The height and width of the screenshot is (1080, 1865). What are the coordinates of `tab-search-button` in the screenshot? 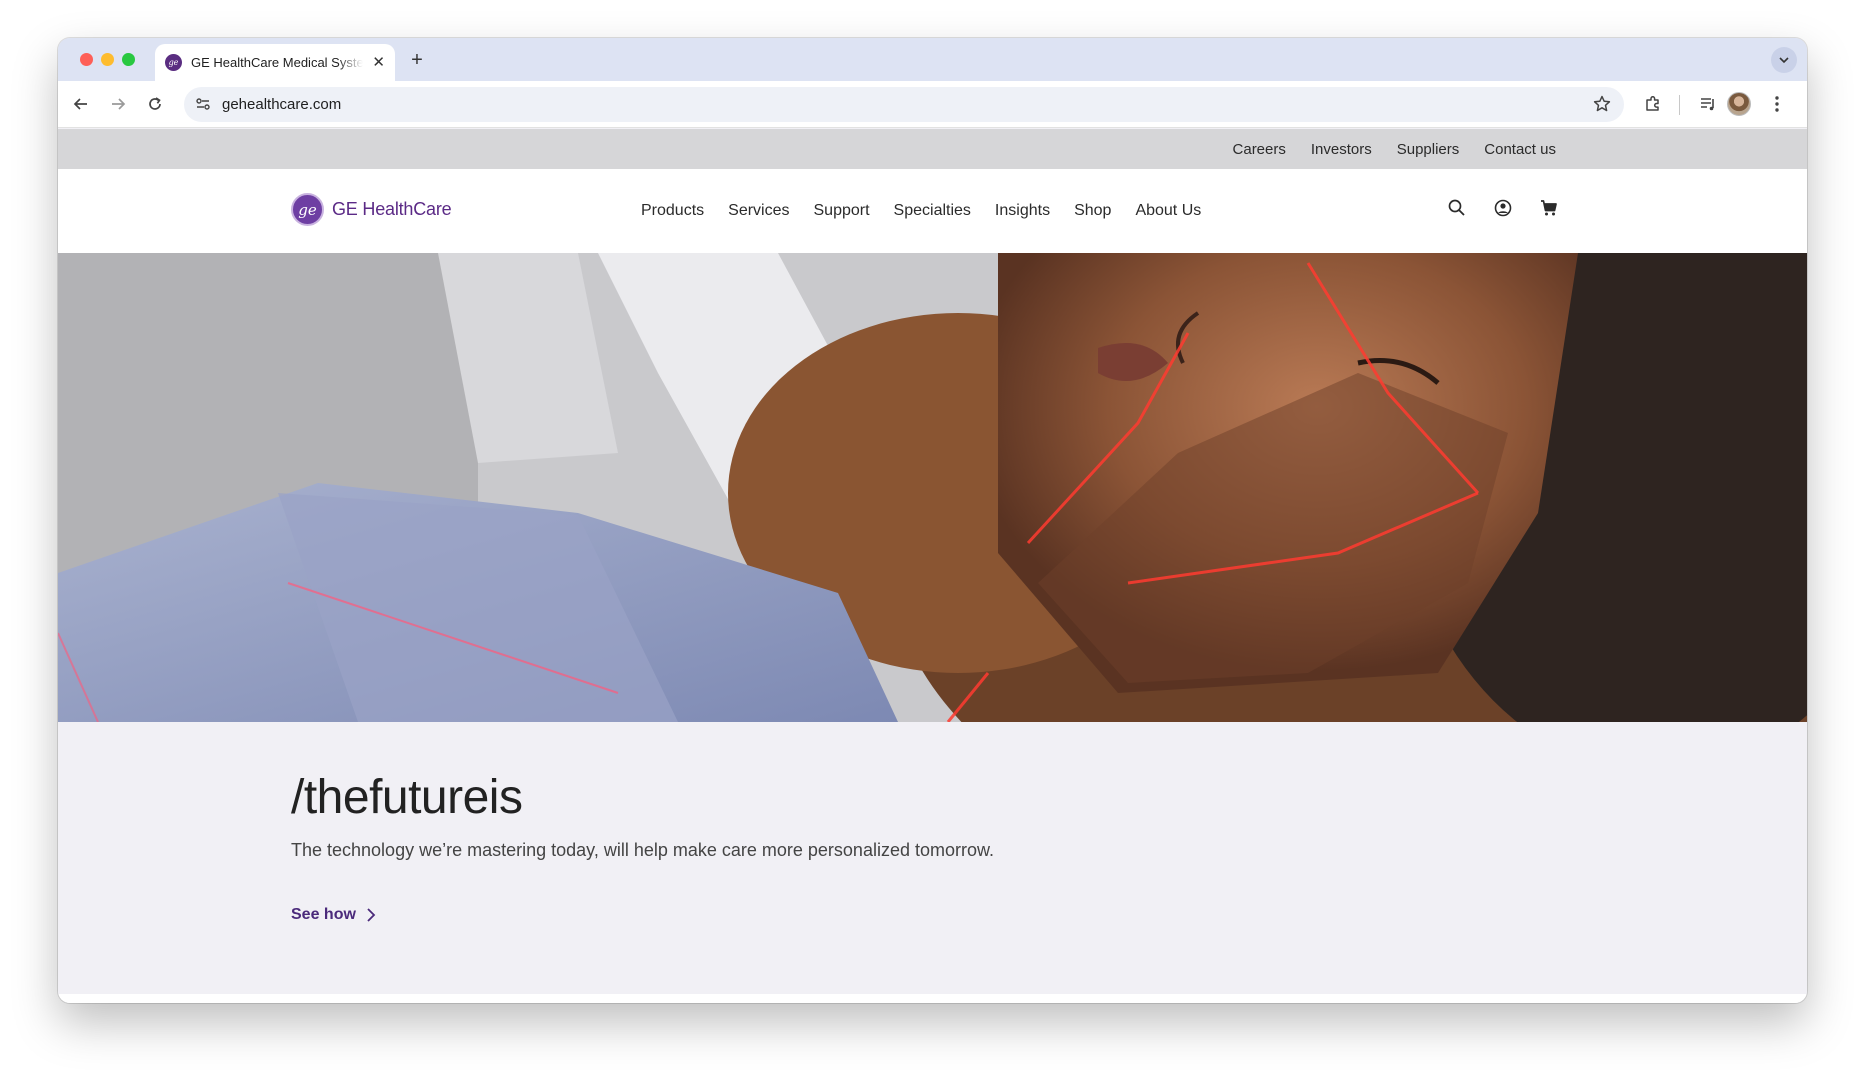 It's located at (1784, 60).